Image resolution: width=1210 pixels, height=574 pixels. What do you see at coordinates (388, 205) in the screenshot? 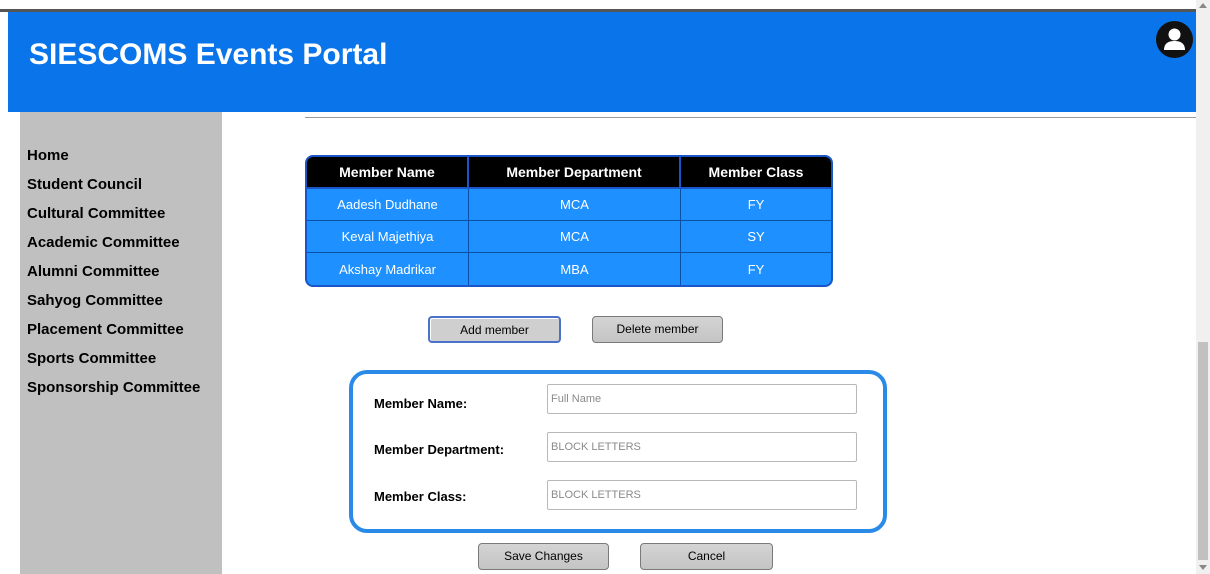
I see `cell-member-name: Aadesh Dudhane` at bounding box center [388, 205].